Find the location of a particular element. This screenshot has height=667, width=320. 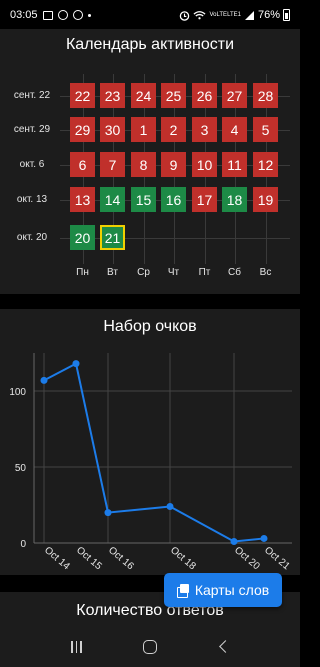

x-tick-label: Oct 20 is located at coordinates (247, 559).